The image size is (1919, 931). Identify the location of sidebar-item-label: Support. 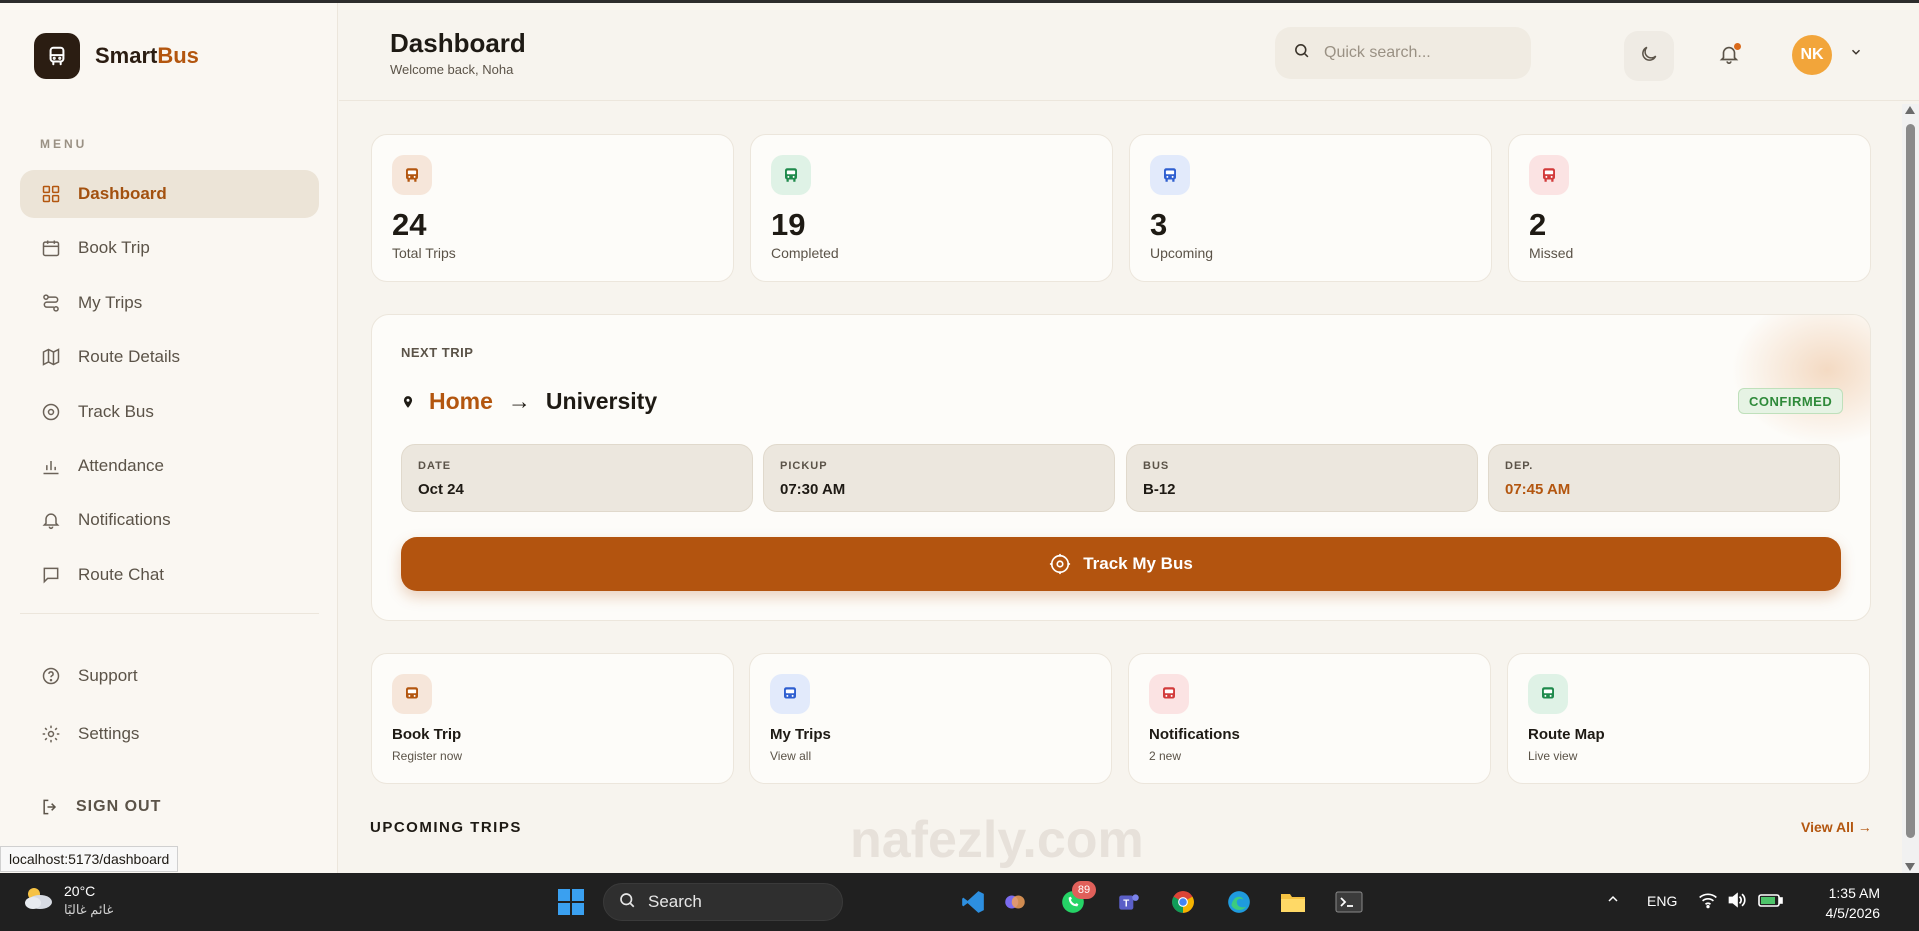
(108, 675).